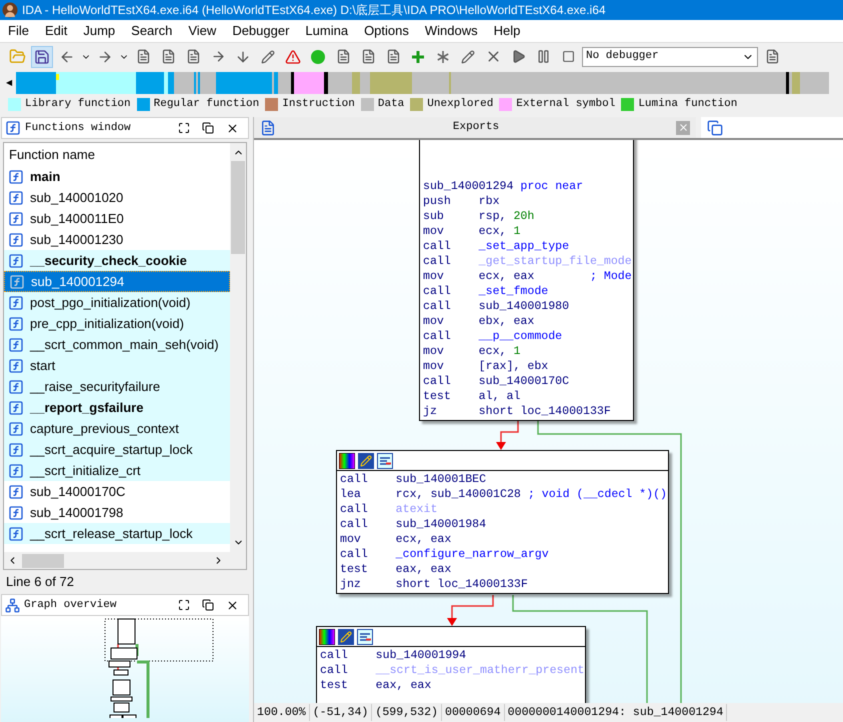 This screenshot has height=722, width=843. I want to click on function-row: capture_previous_context, so click(117, 428).